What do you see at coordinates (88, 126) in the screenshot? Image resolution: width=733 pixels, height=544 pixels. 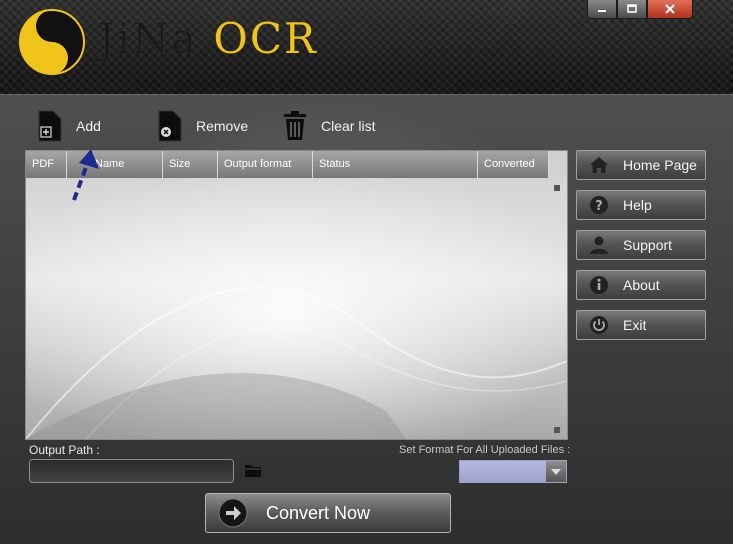 I see `add-label: Add` at bounding box center [88, 126].